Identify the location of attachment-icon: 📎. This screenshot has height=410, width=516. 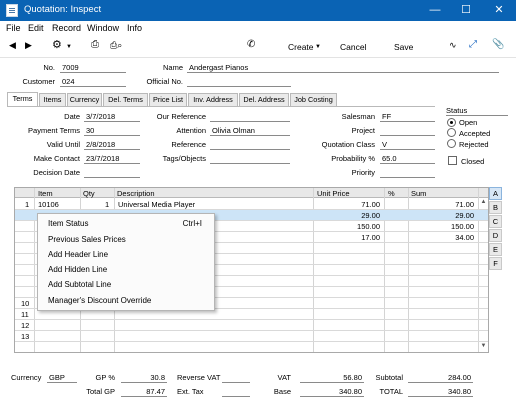
(498, 44).